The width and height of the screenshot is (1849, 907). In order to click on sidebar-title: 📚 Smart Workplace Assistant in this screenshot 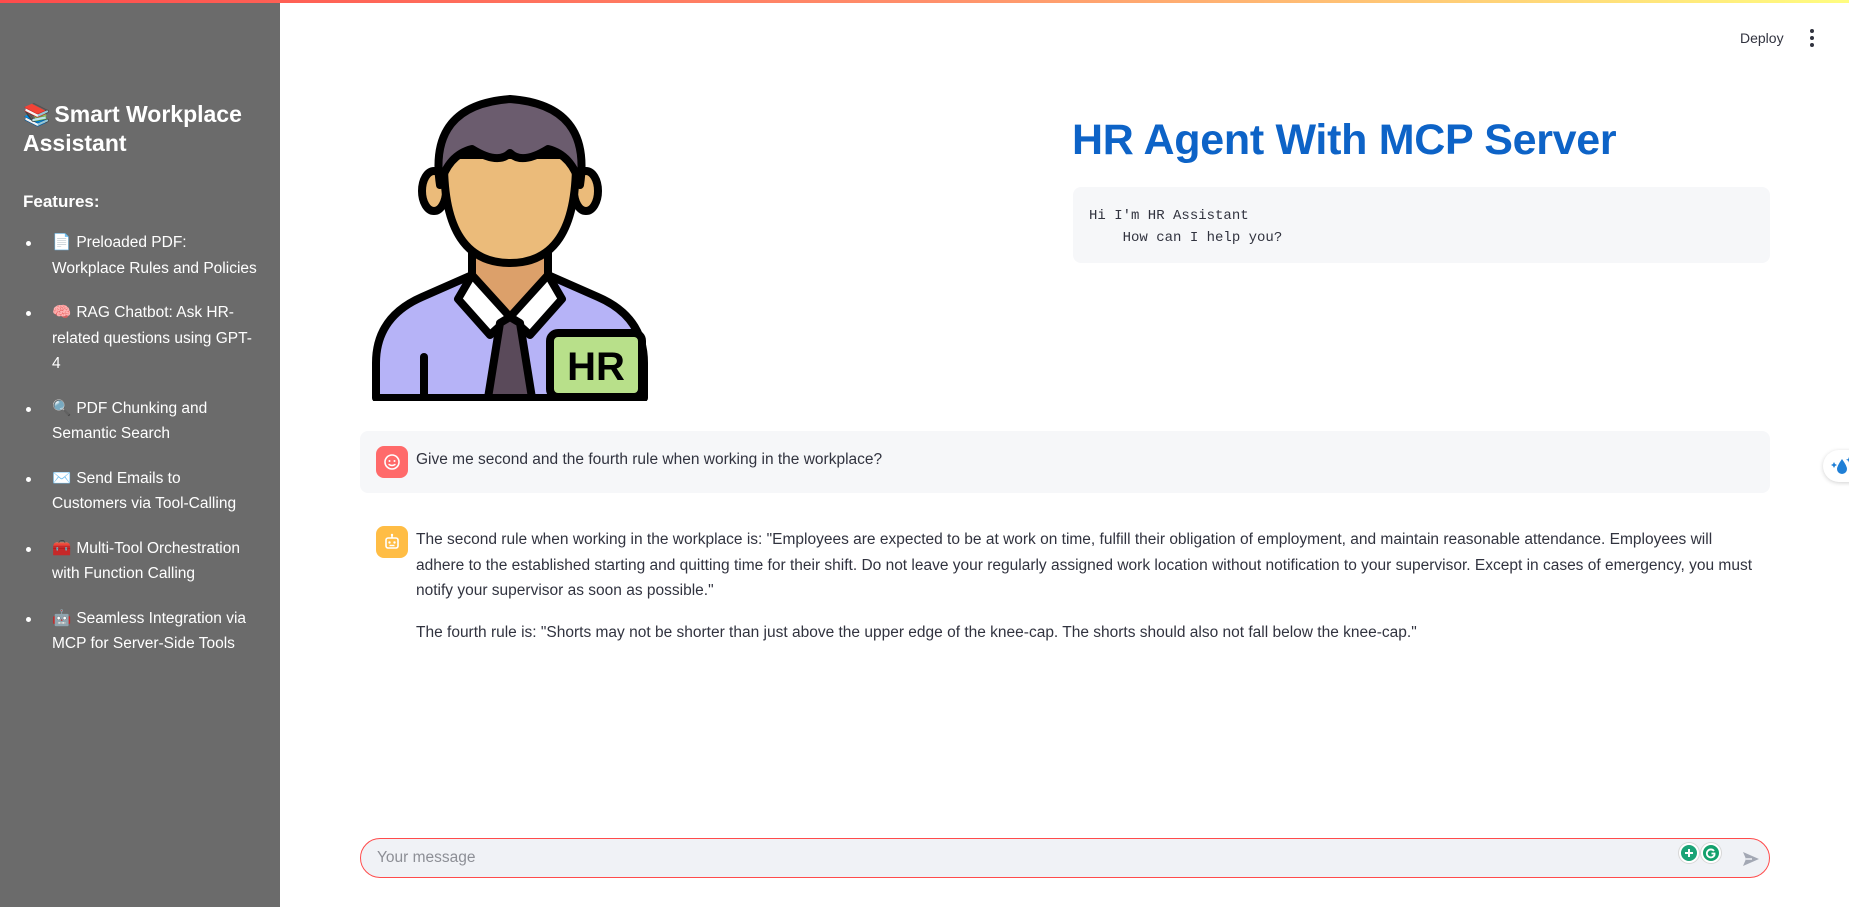, I will do `click(140, 129)`.